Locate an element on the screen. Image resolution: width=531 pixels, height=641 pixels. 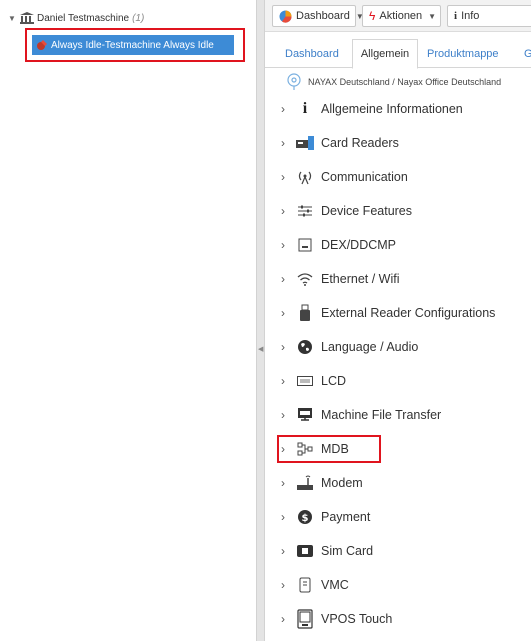
category-vmc: › VMC is located at coordinates (406, 585).